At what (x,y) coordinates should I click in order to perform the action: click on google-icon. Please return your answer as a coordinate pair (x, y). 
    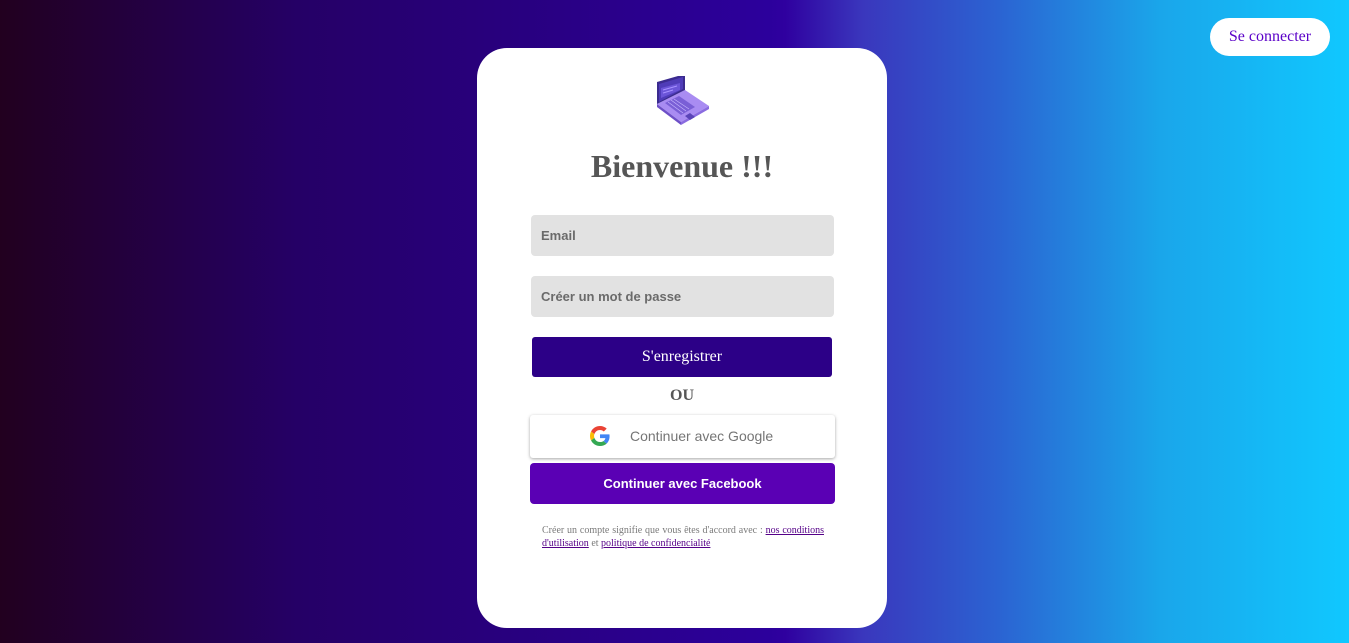
    Looking at the image, I should click on (600, 436).